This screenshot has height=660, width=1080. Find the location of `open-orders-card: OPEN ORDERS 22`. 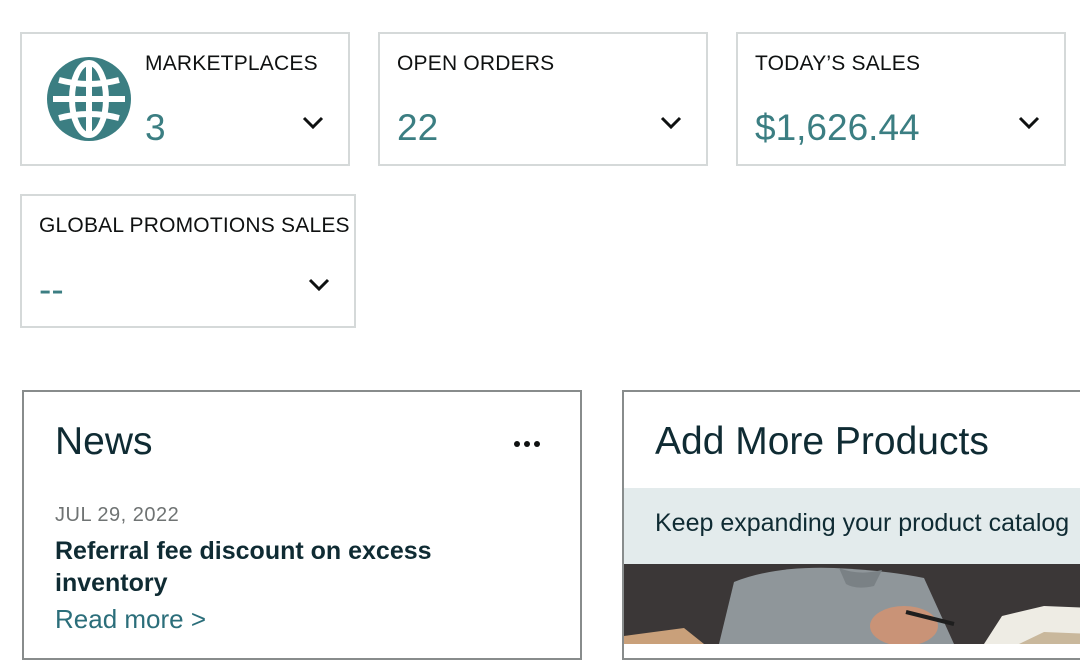

open-orders-card: OPEN ORDERS 22 is located at coordinates (543, 99).